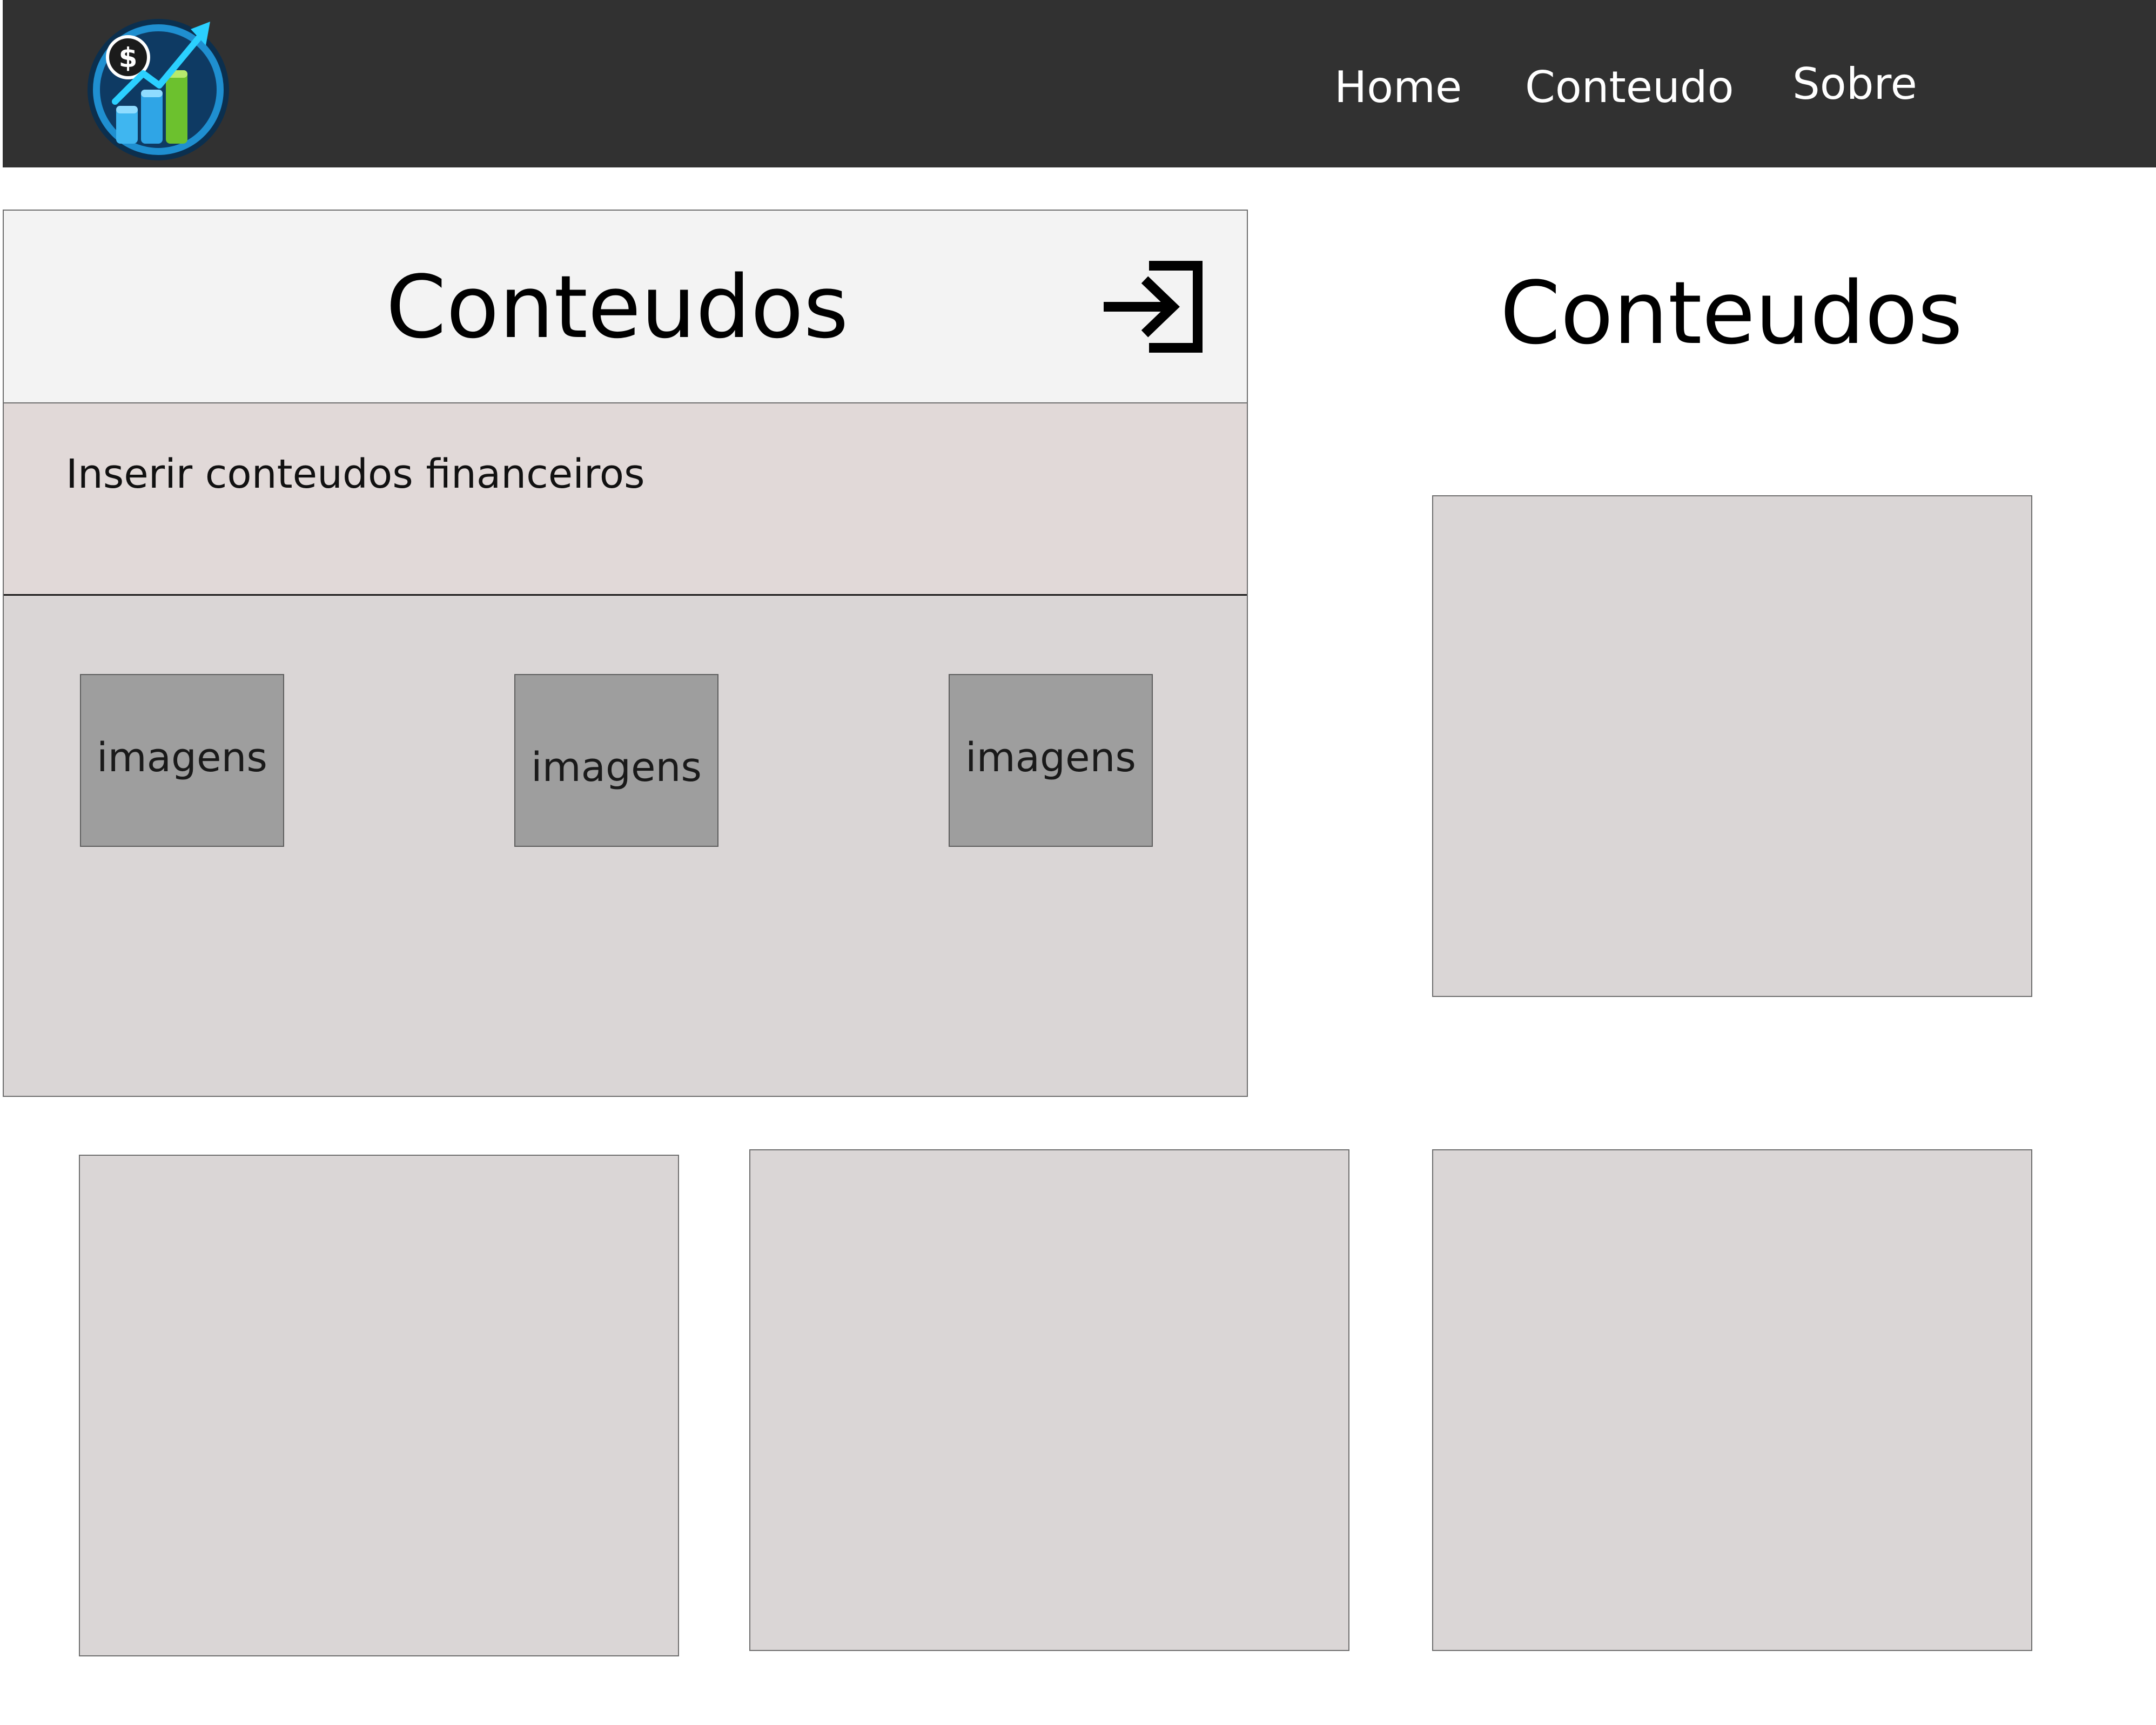  What do you see at coordinates (1731, 312) in the screenshot?
I see `section-title: Conteudos` at bounding box center [1731, 312].